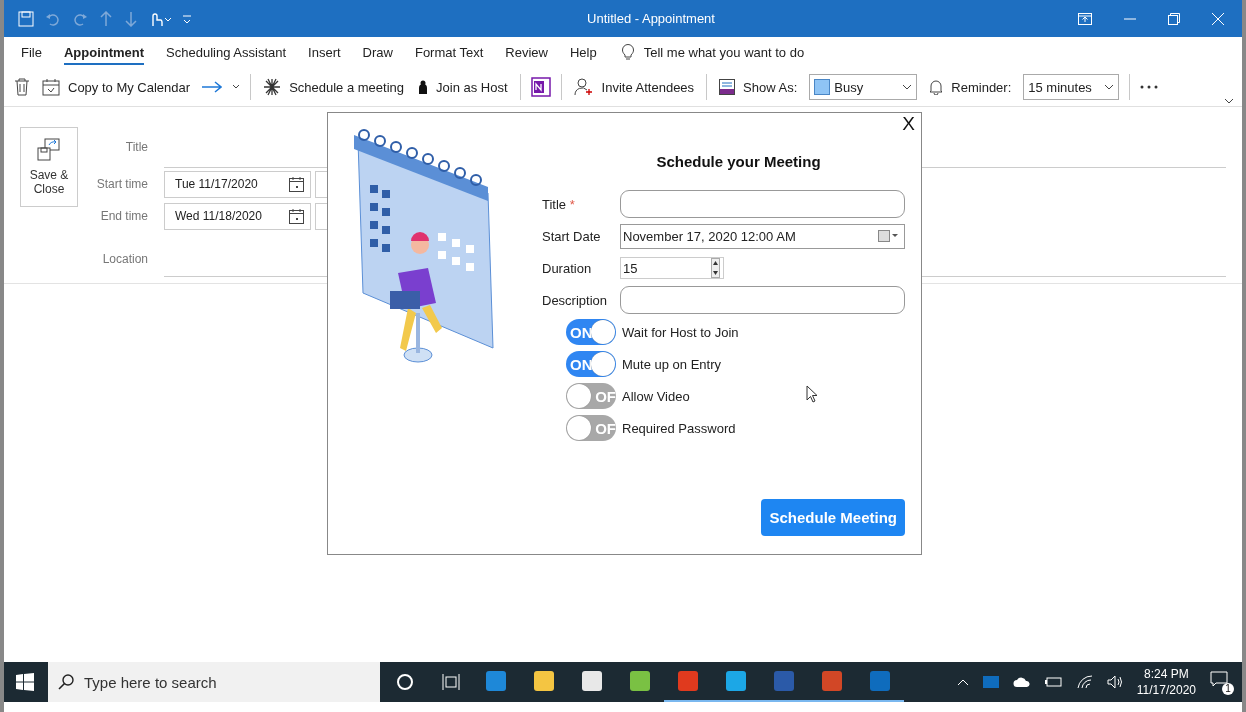 The height and width of the screenshot is (712, 1246). I want to click on ribbon-tab: Insert, so click(324, 52).